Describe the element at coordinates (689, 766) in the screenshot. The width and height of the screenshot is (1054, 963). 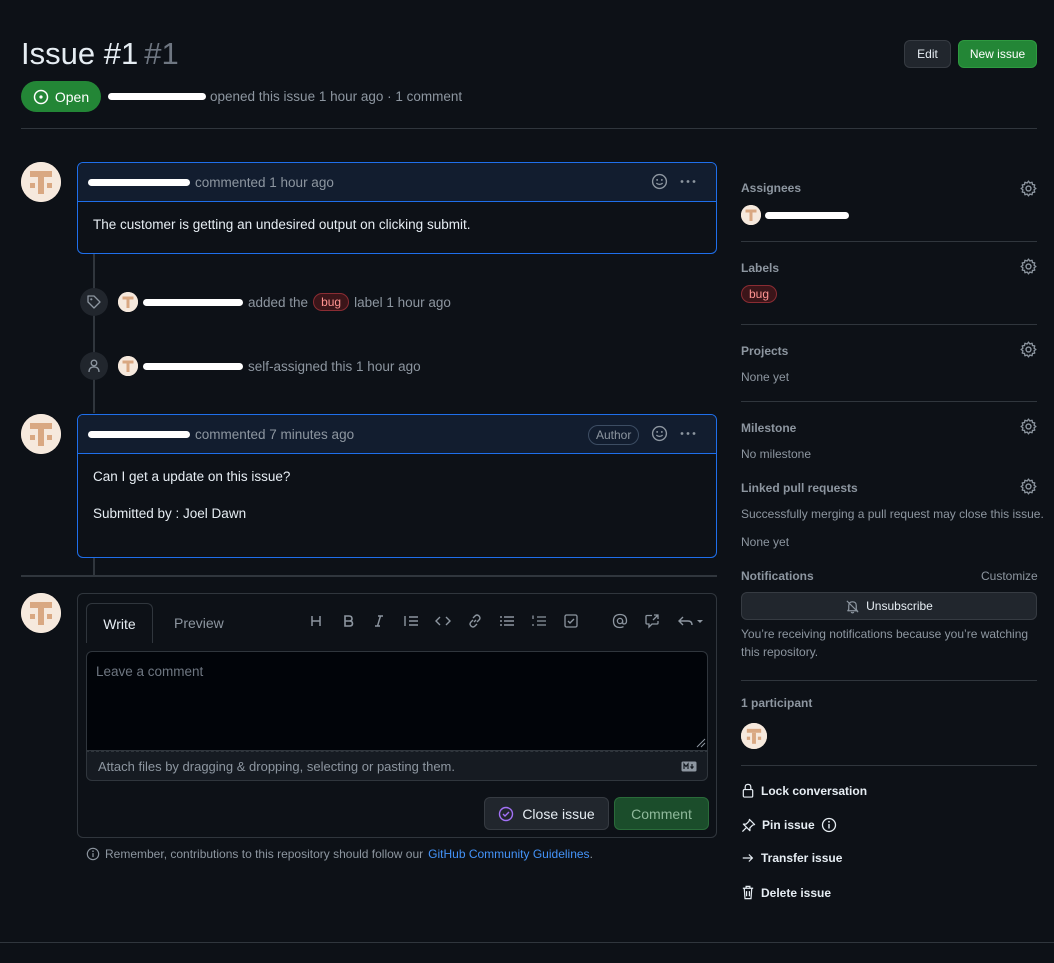
I see `markdown-icon` at that location.